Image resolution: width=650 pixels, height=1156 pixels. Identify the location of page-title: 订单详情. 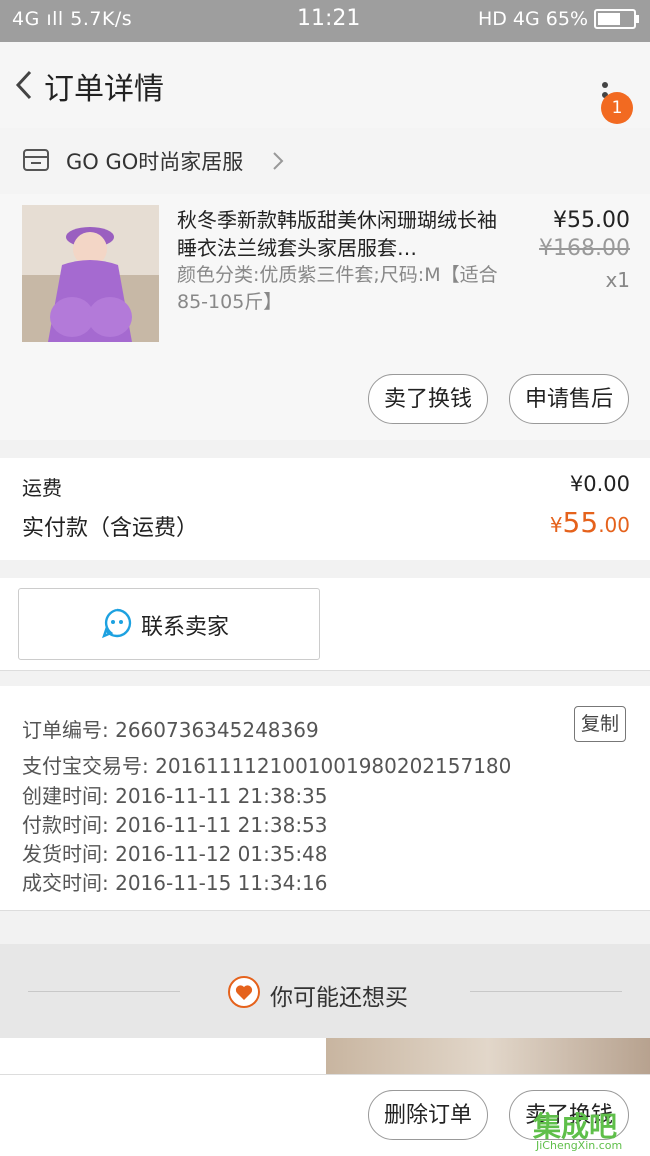
(104, 89).